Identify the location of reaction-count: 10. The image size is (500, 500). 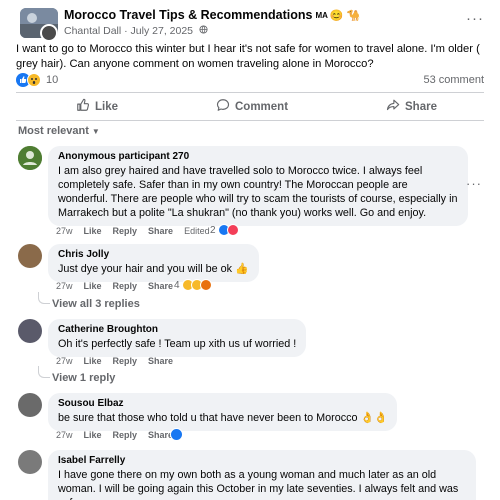
(52, 80).